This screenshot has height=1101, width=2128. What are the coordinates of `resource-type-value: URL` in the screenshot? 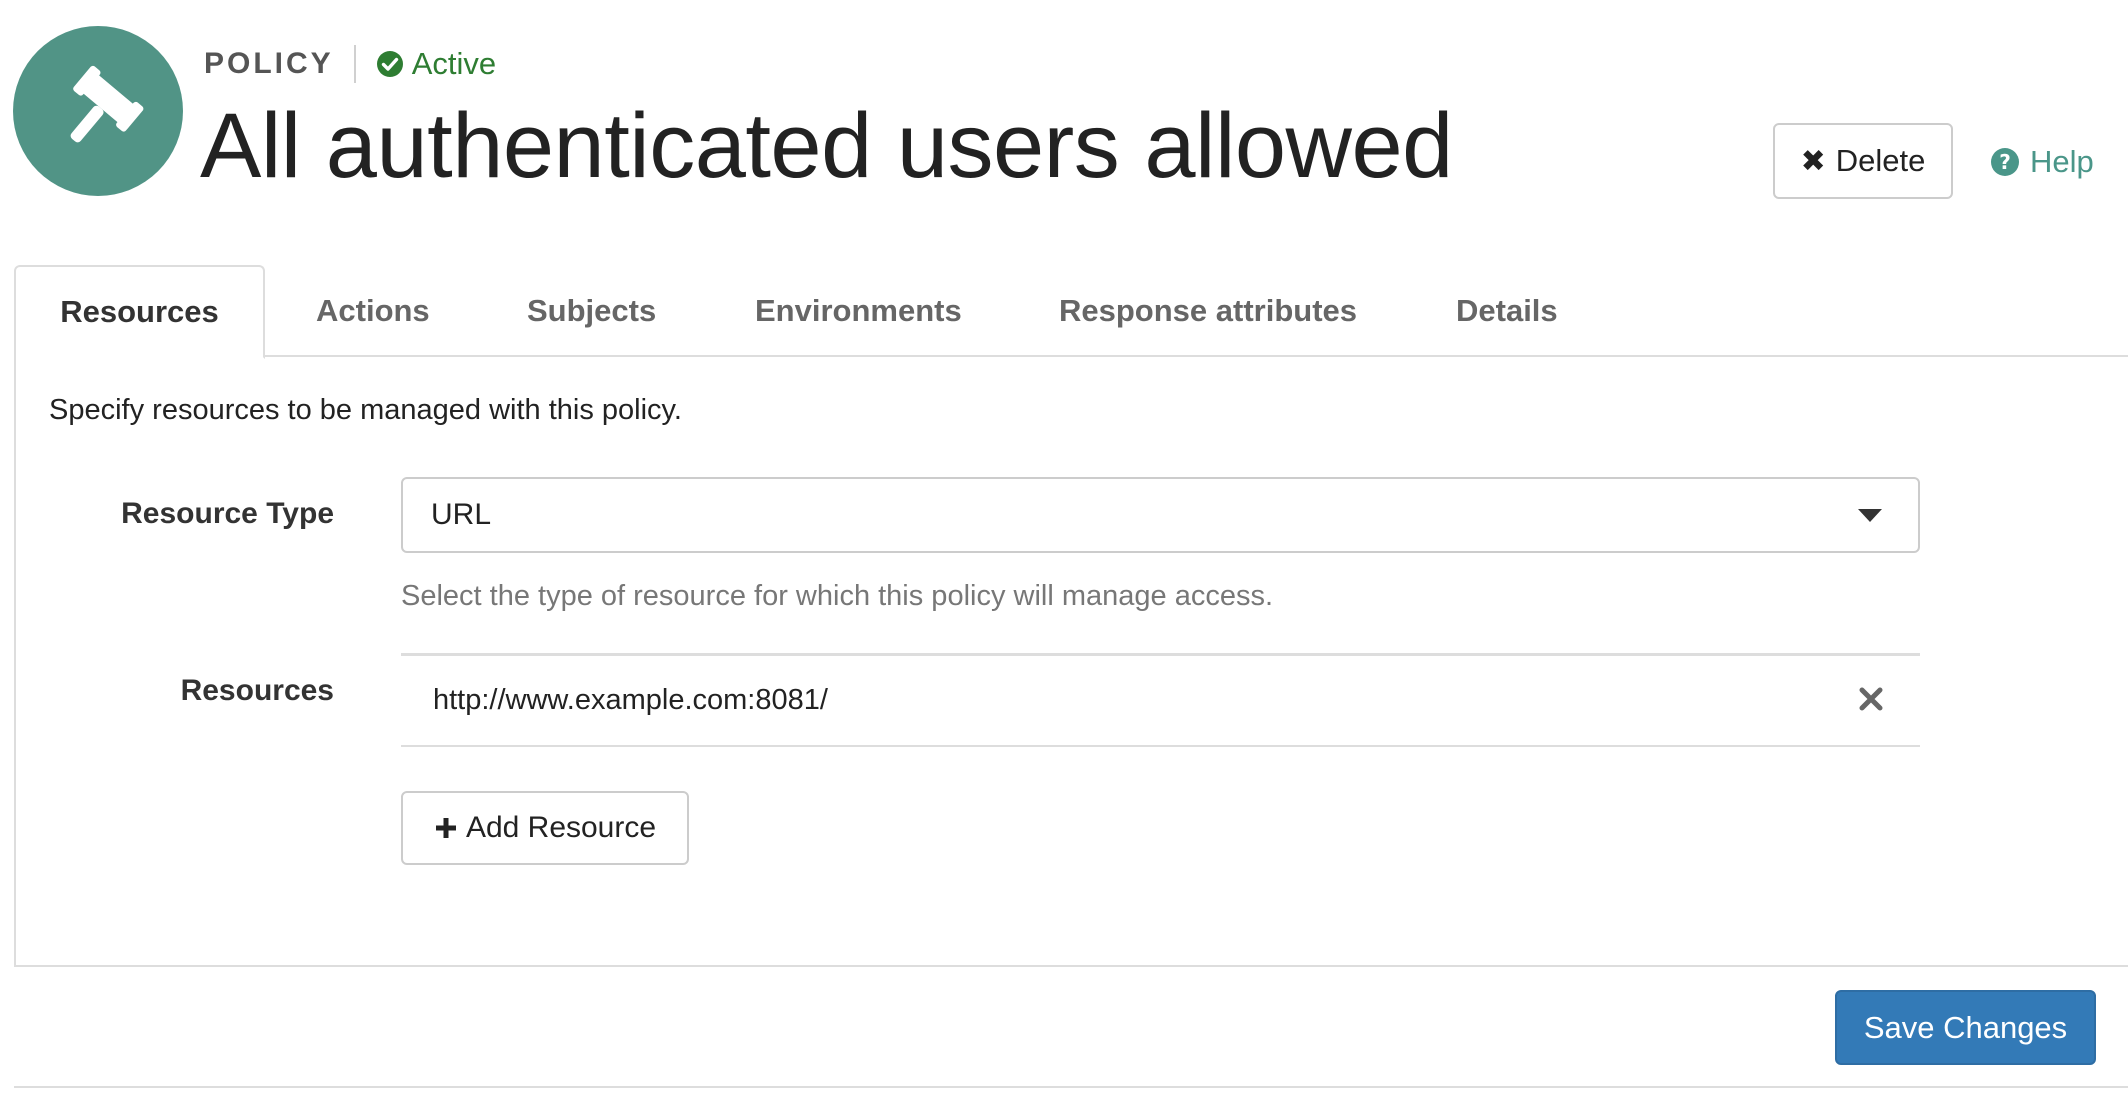 It's located at (461, 514).